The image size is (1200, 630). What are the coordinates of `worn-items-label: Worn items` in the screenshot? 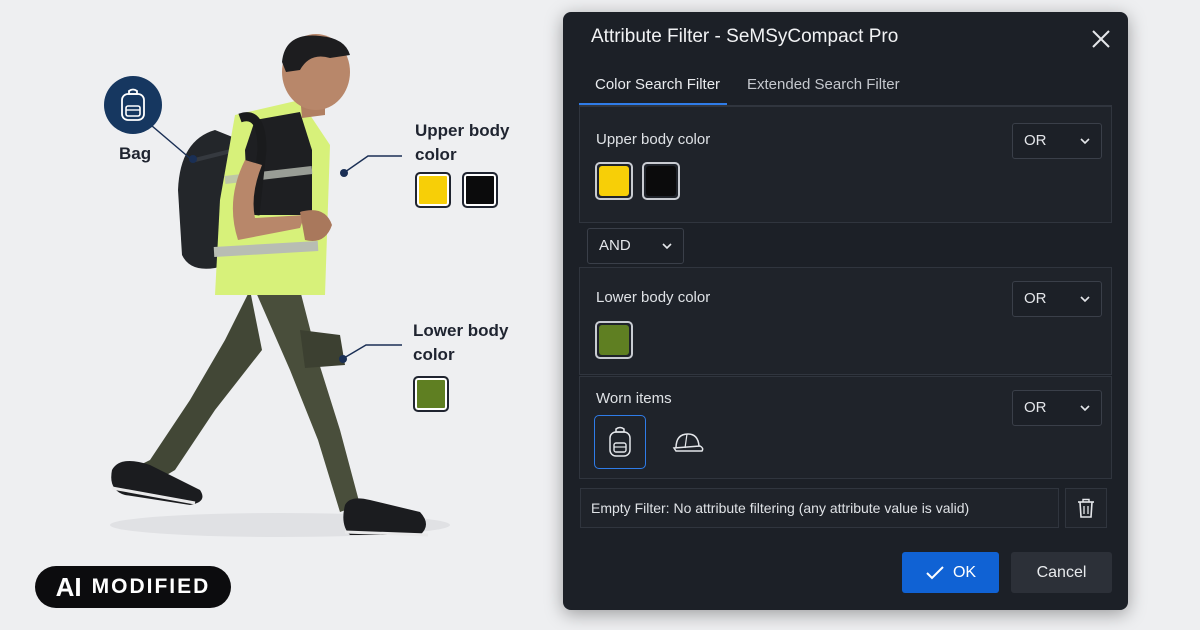 It's located at (634, 398).